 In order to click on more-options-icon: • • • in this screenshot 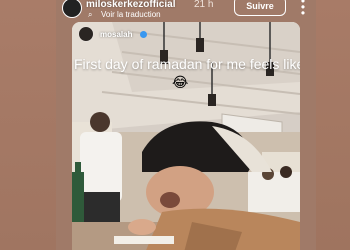, I will do `click(303, 9)`.